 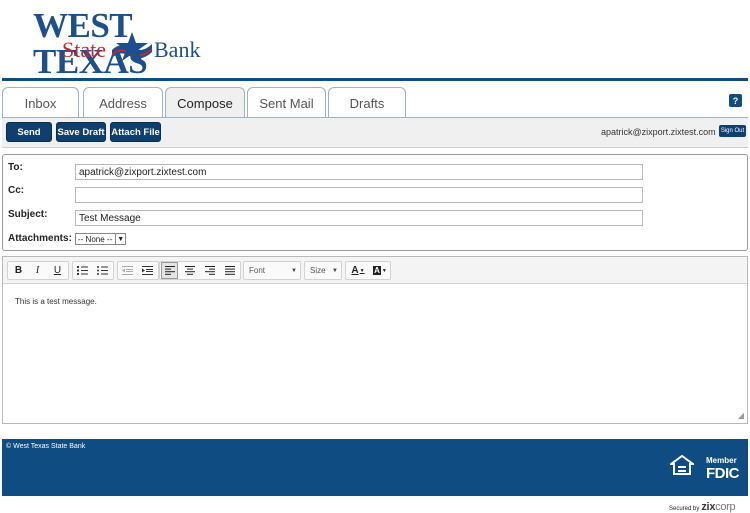 I want to click on texas-star-icon, so click(x=132, y=46).